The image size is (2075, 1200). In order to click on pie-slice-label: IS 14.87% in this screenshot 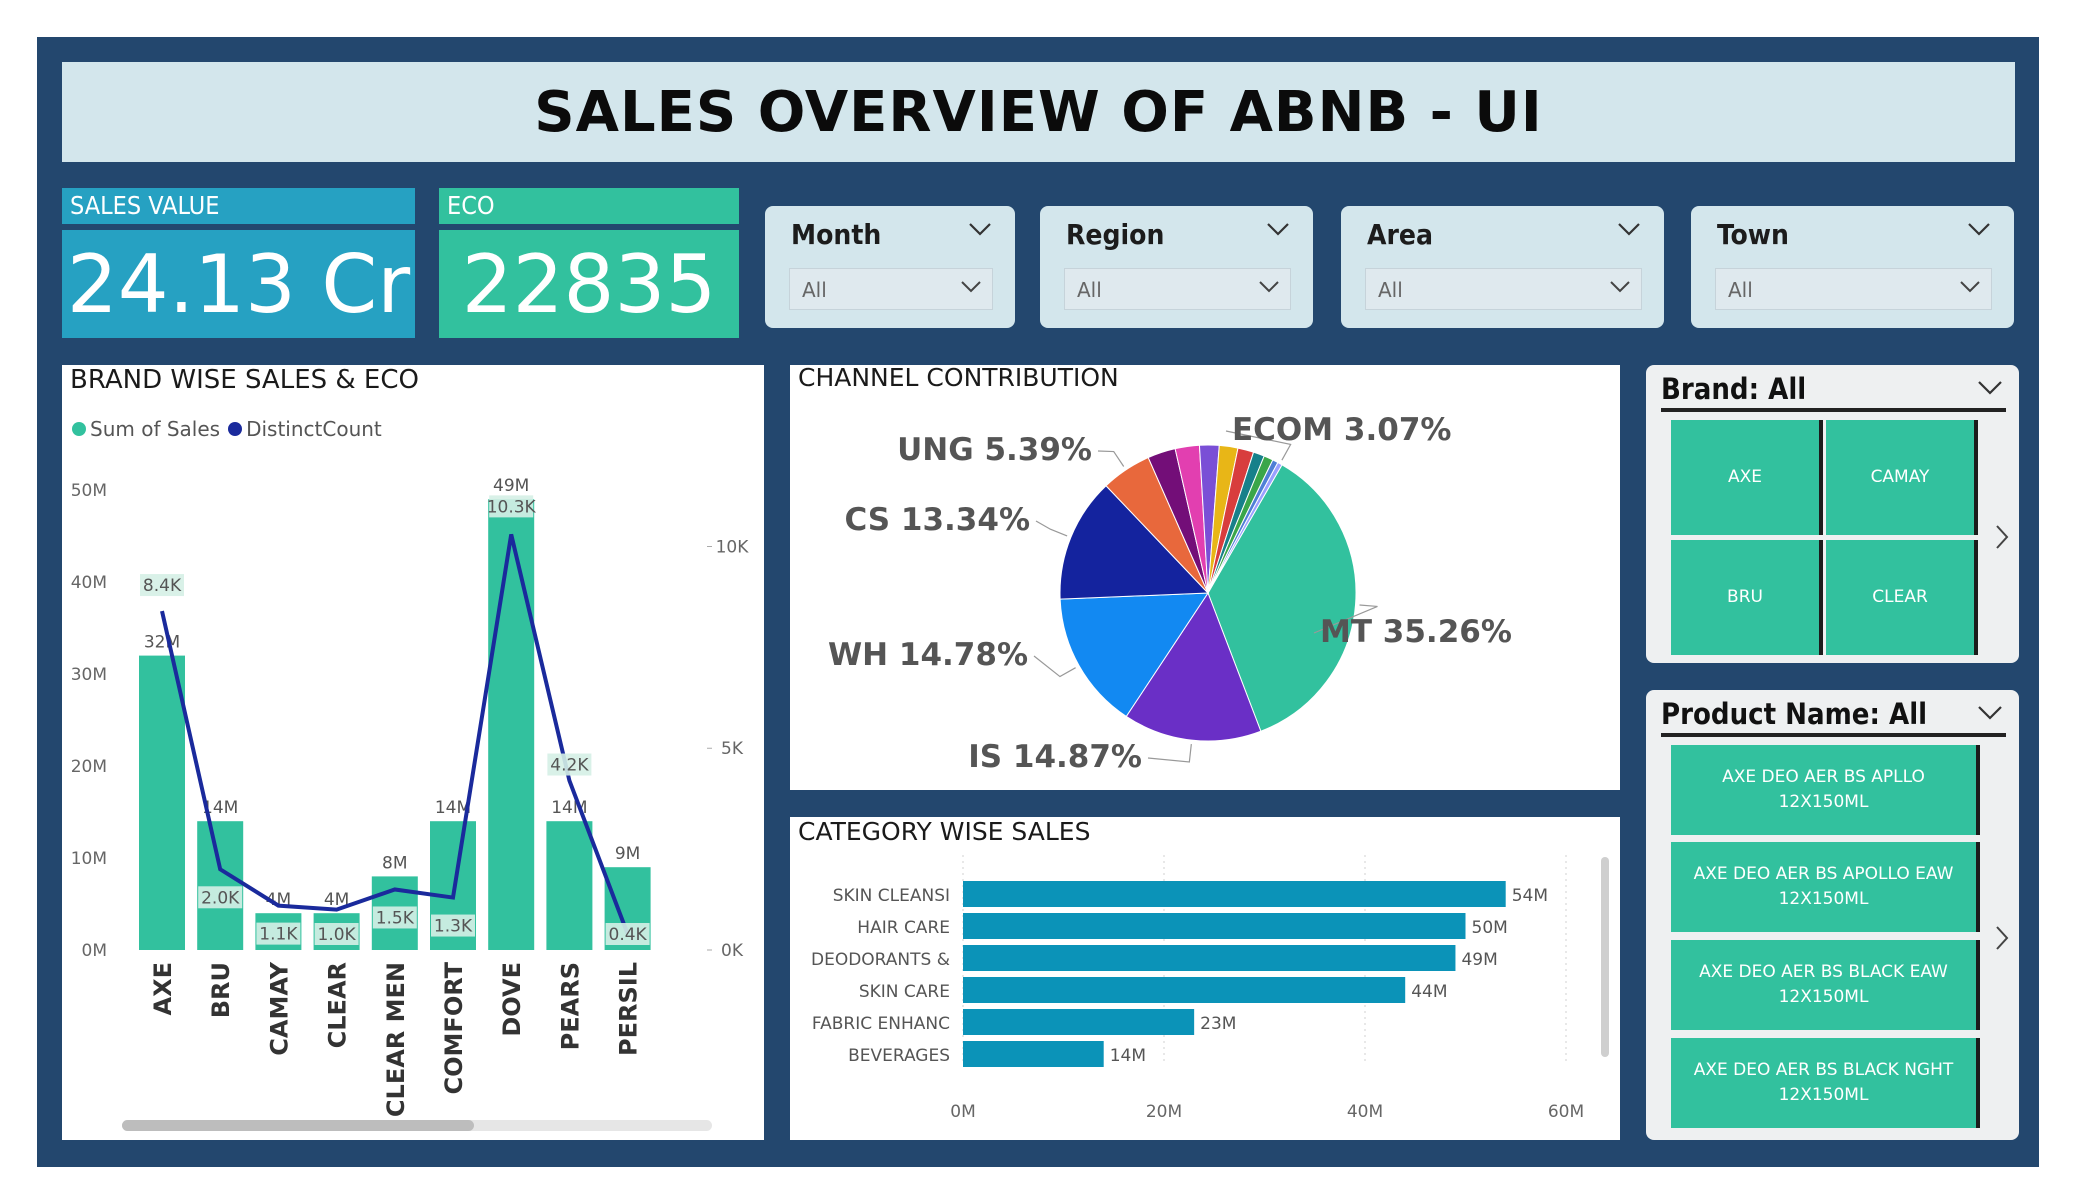, I will do `click(1055, 757)`.